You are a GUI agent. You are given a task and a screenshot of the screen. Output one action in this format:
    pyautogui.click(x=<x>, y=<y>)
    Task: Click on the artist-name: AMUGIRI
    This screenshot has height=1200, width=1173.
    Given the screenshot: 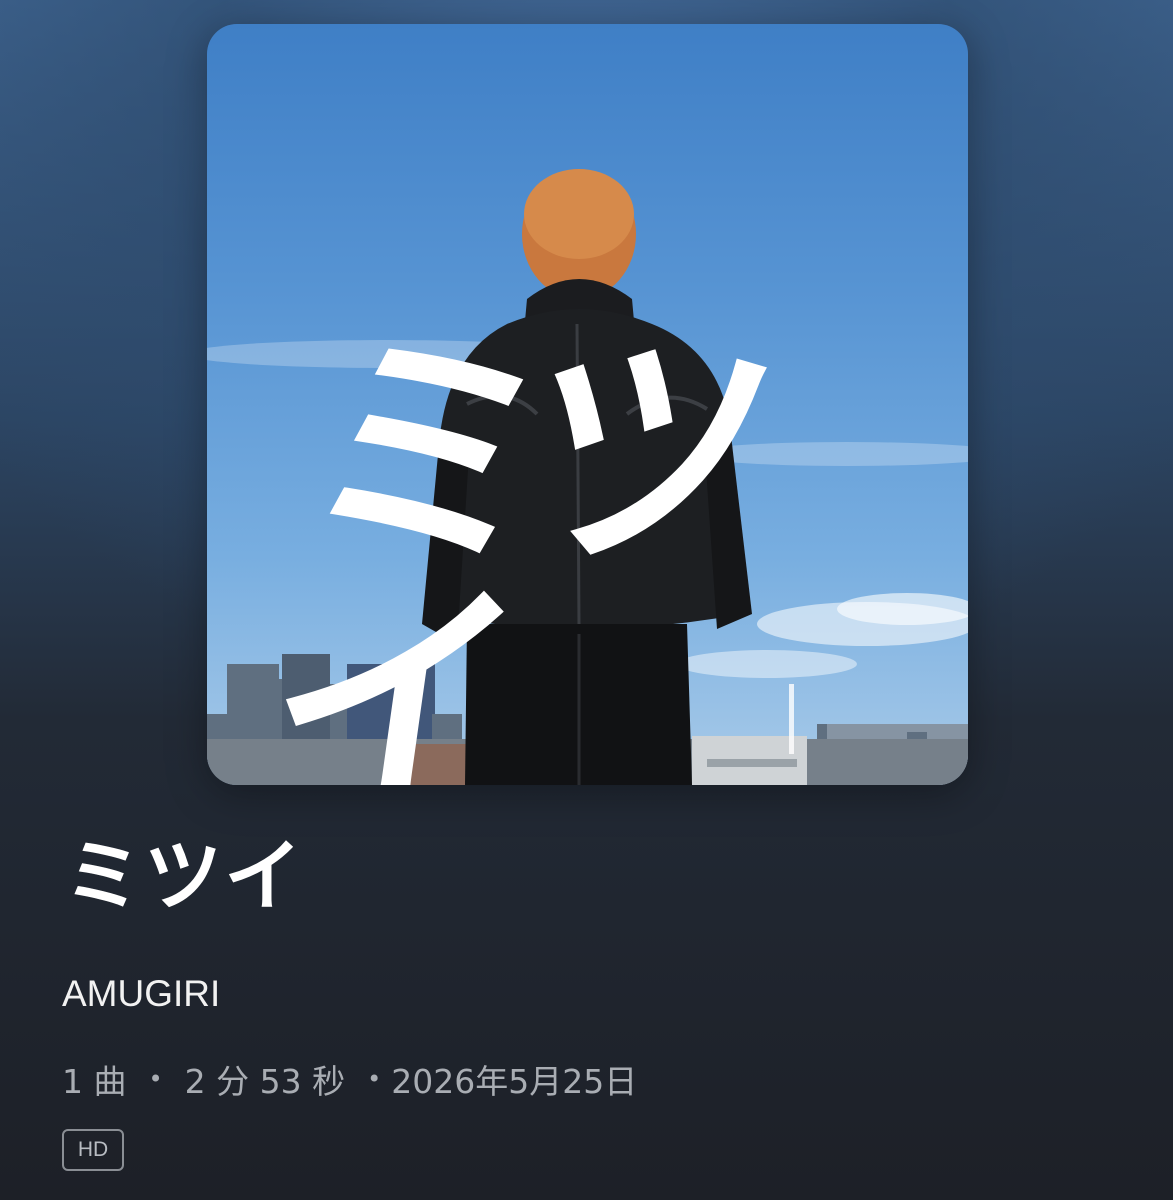 What is the action you would take?
    pyautogui.click(x=141, y=994)
    